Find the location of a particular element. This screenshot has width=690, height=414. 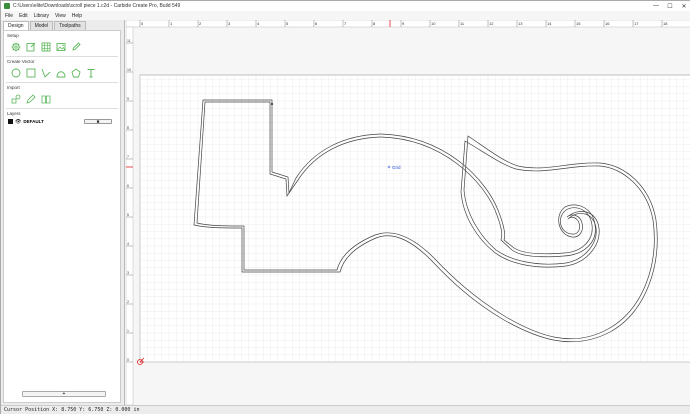

setup-tools is located at coordinates (65, 46).